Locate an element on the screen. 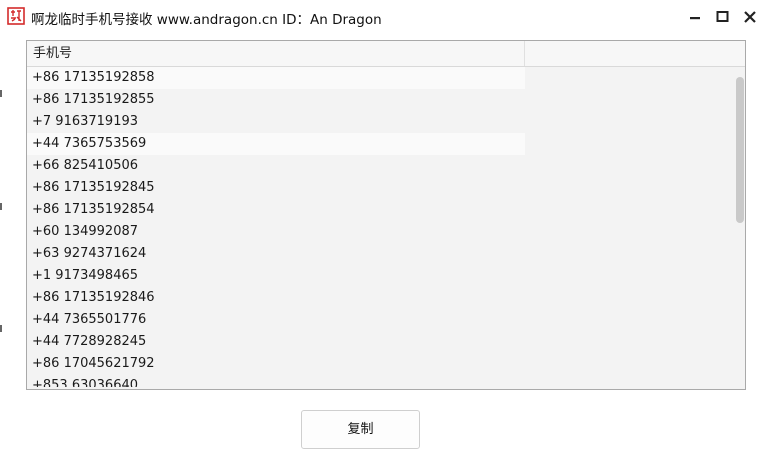  phone-number-cell: +86 17135192854 is located at coordinates (93, 209).